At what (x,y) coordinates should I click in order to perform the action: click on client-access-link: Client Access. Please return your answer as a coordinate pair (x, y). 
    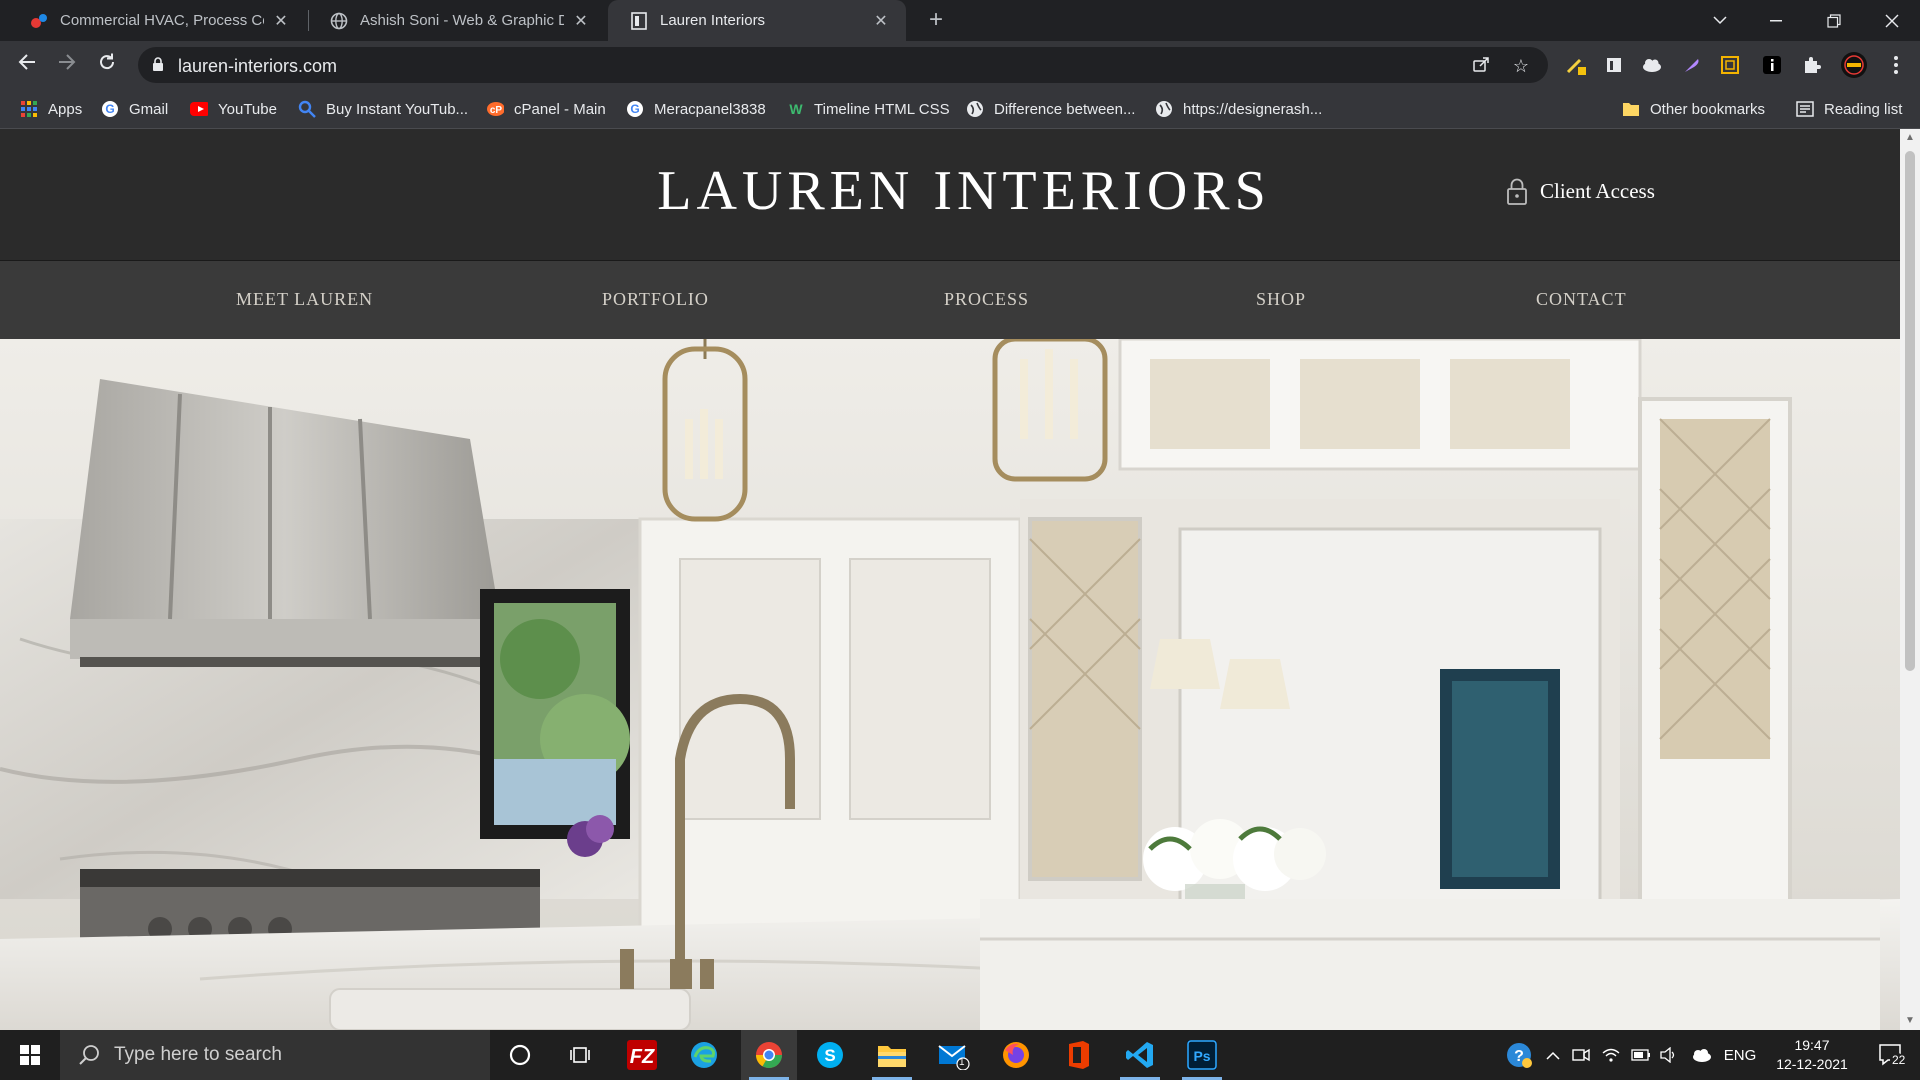
    Looking at the image, I should click on (1580, 191).